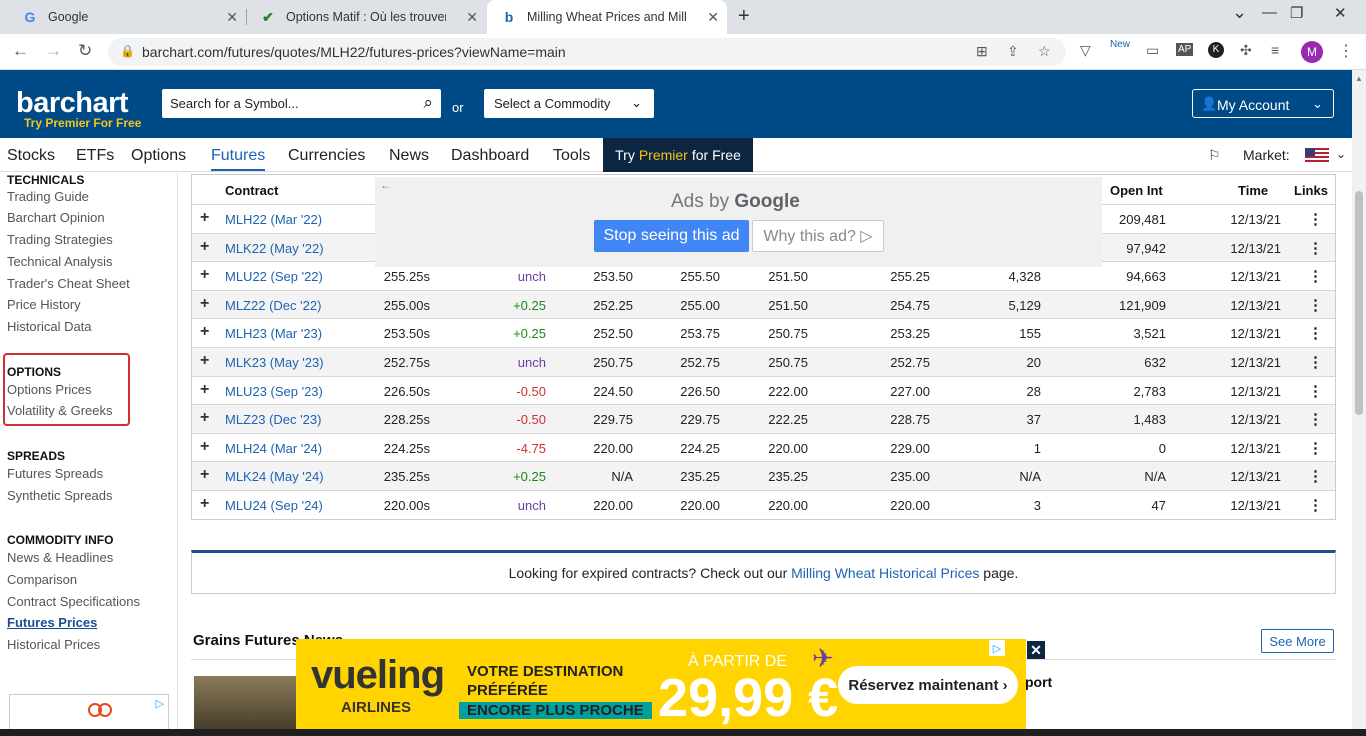 The height and width of the screenshot is (736, 1366). What do you see at coordinates (68, 283) in the screenshot?
I see `sidebar-link-cheat-sheet: Trader's Cheat Sheet` at bounding box center [68, 283].